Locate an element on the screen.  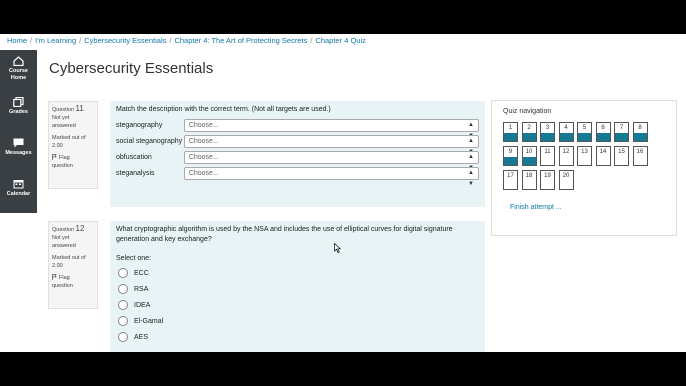
quiz-nav-number: 9 is located at coordinates (510, 152).